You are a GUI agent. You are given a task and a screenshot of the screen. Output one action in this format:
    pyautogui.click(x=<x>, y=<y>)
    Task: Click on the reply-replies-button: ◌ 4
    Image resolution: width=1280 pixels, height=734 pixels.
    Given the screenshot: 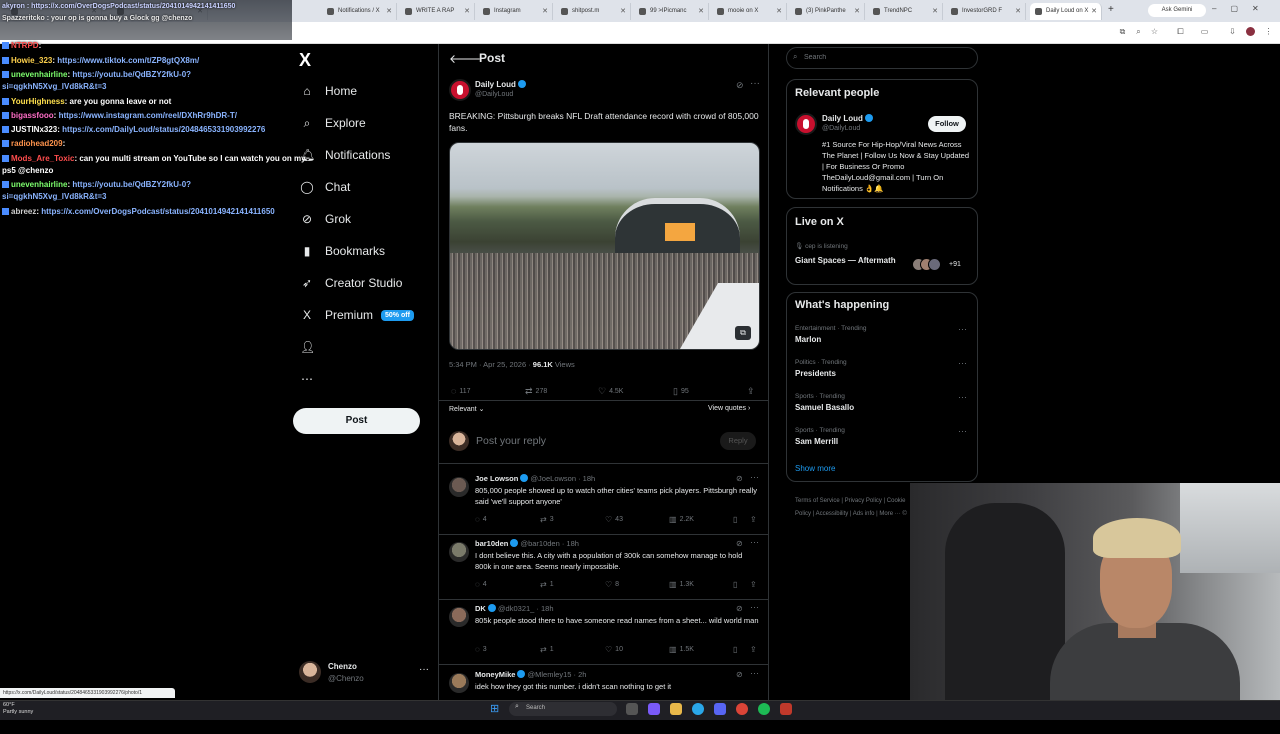 What is the action you would take?
    pyautogui.click(x=481, y=519)
    